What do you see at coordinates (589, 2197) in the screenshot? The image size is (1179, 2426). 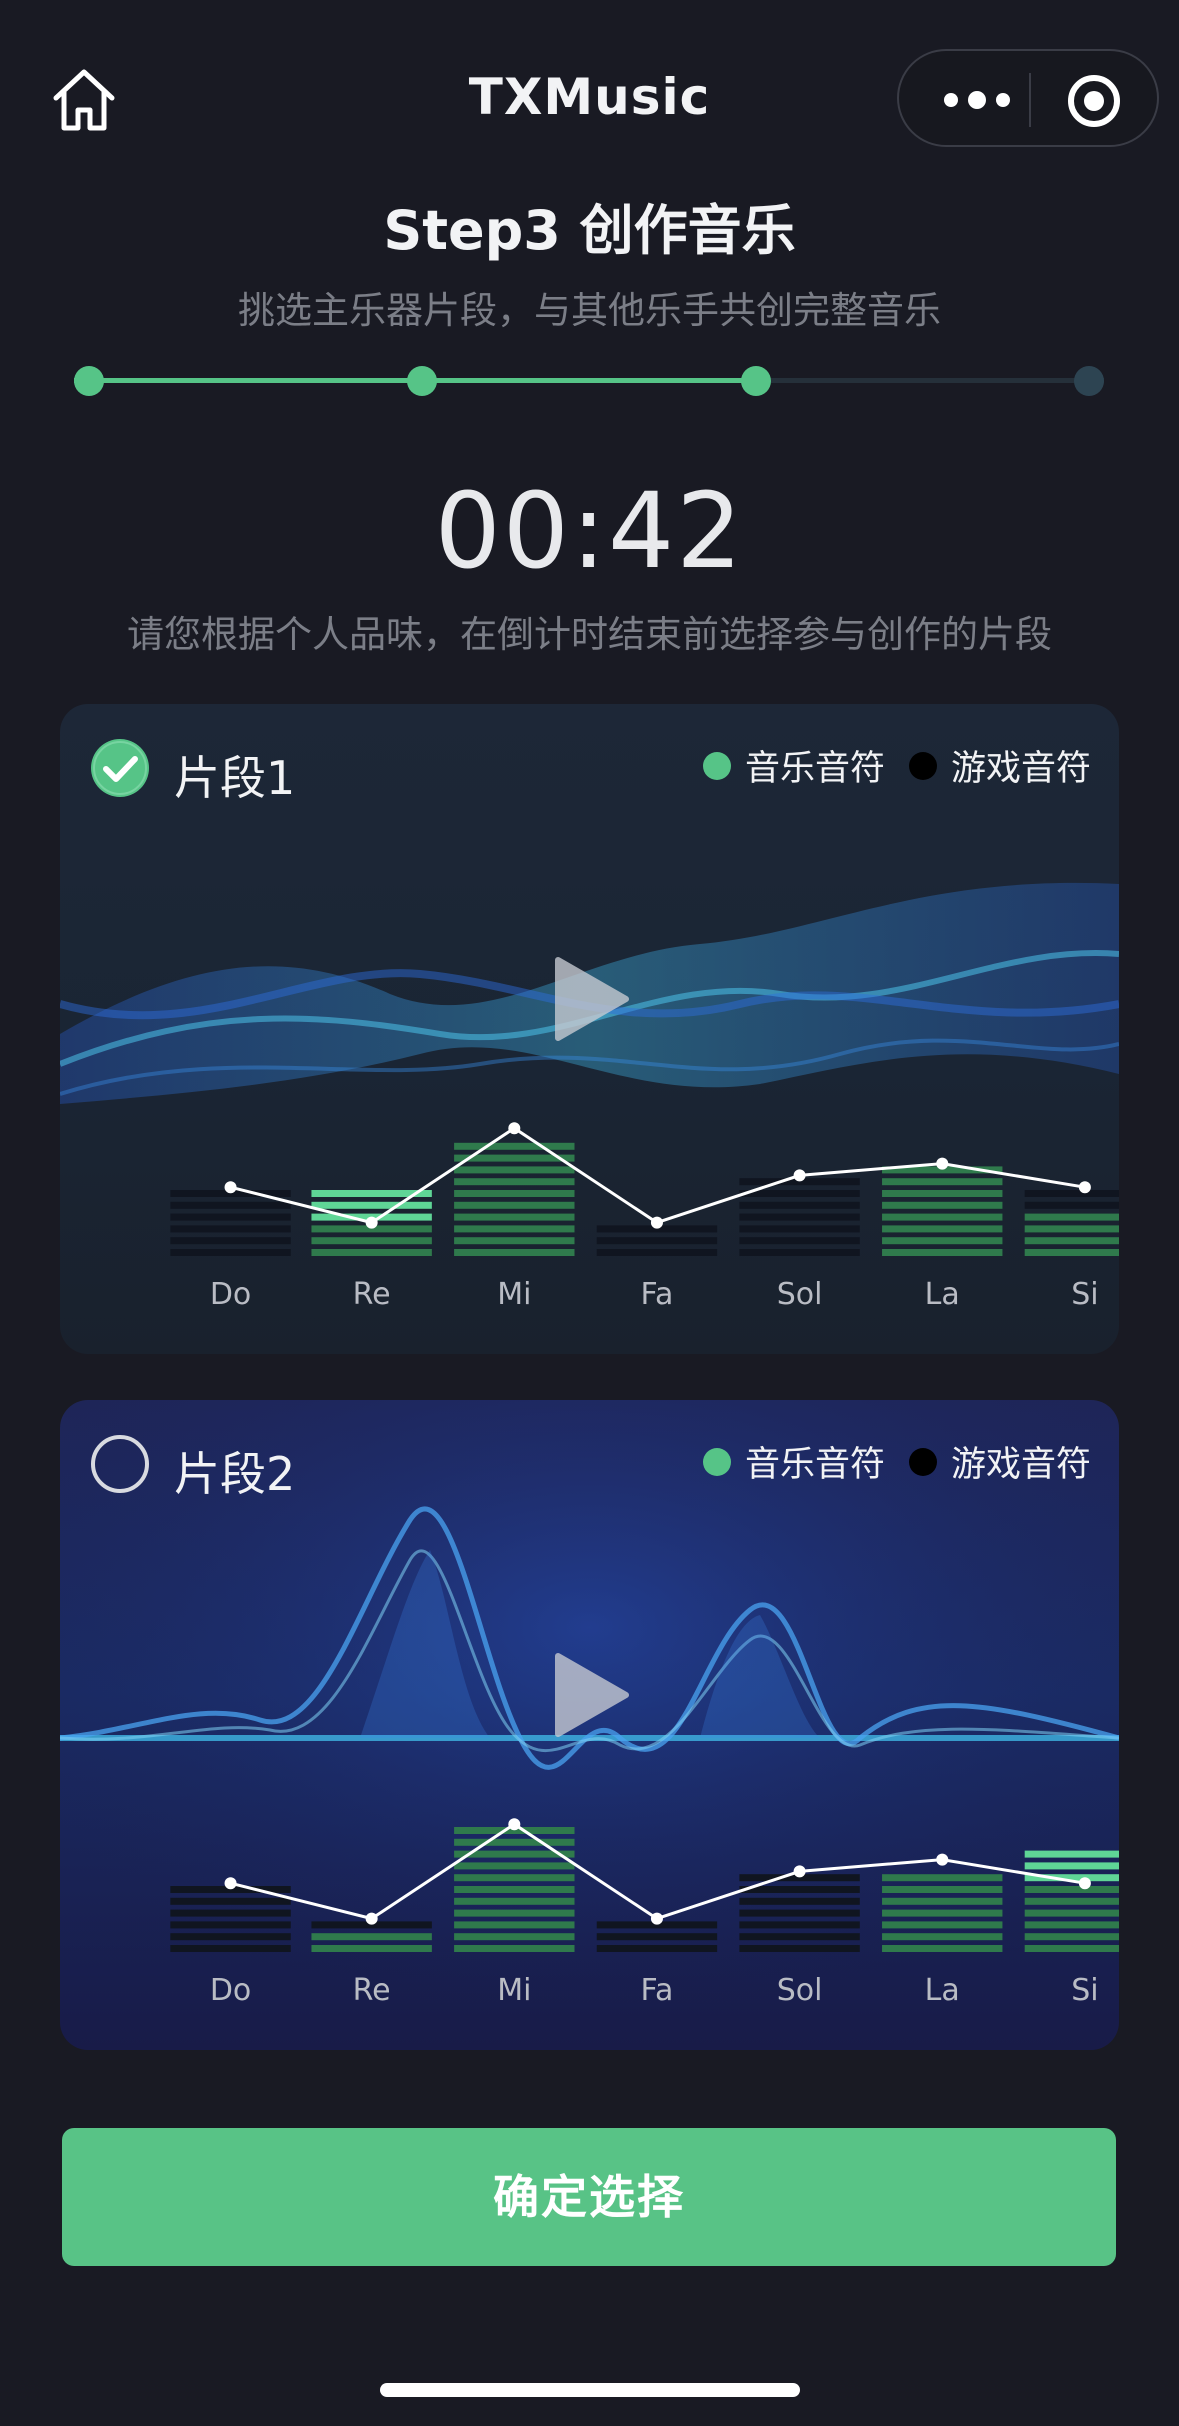 I see `confirm-button: 确定选择` at bounding box center [589, 2197].